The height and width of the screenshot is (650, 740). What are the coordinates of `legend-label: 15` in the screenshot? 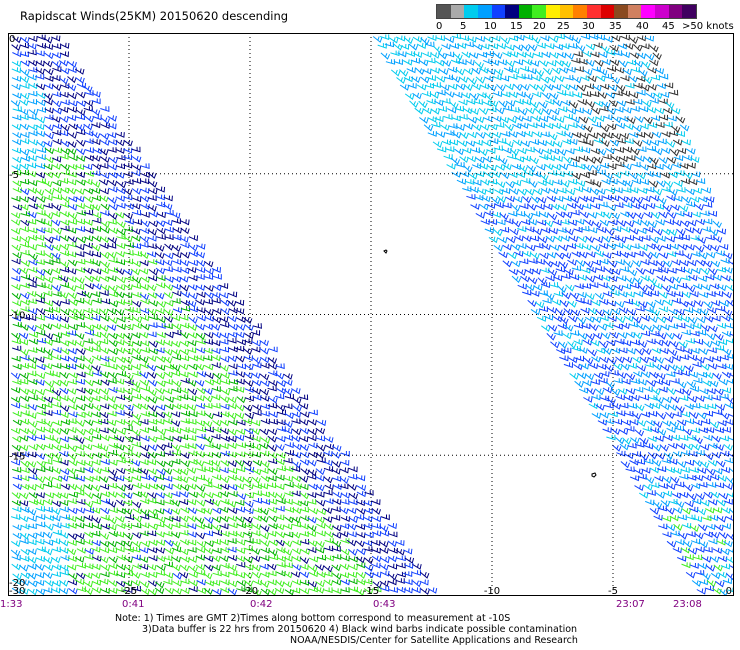 It's located at (516, 26).